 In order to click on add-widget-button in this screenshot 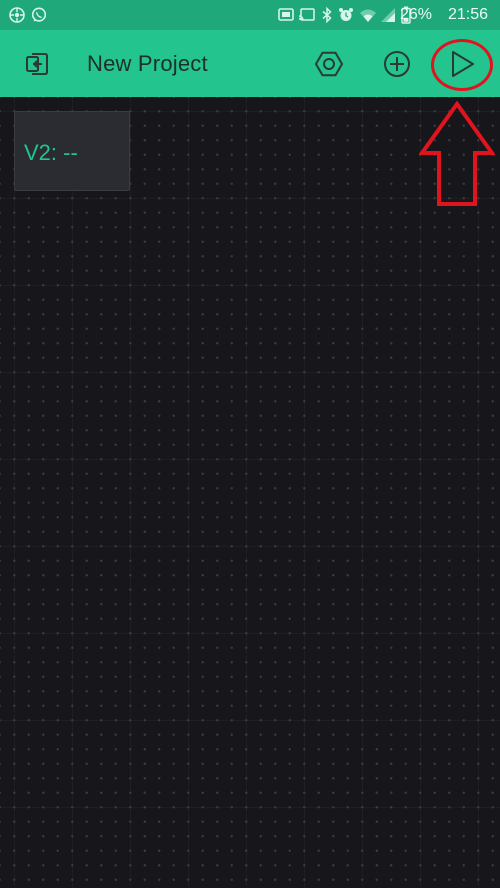, I will do `click(397, 63)`.